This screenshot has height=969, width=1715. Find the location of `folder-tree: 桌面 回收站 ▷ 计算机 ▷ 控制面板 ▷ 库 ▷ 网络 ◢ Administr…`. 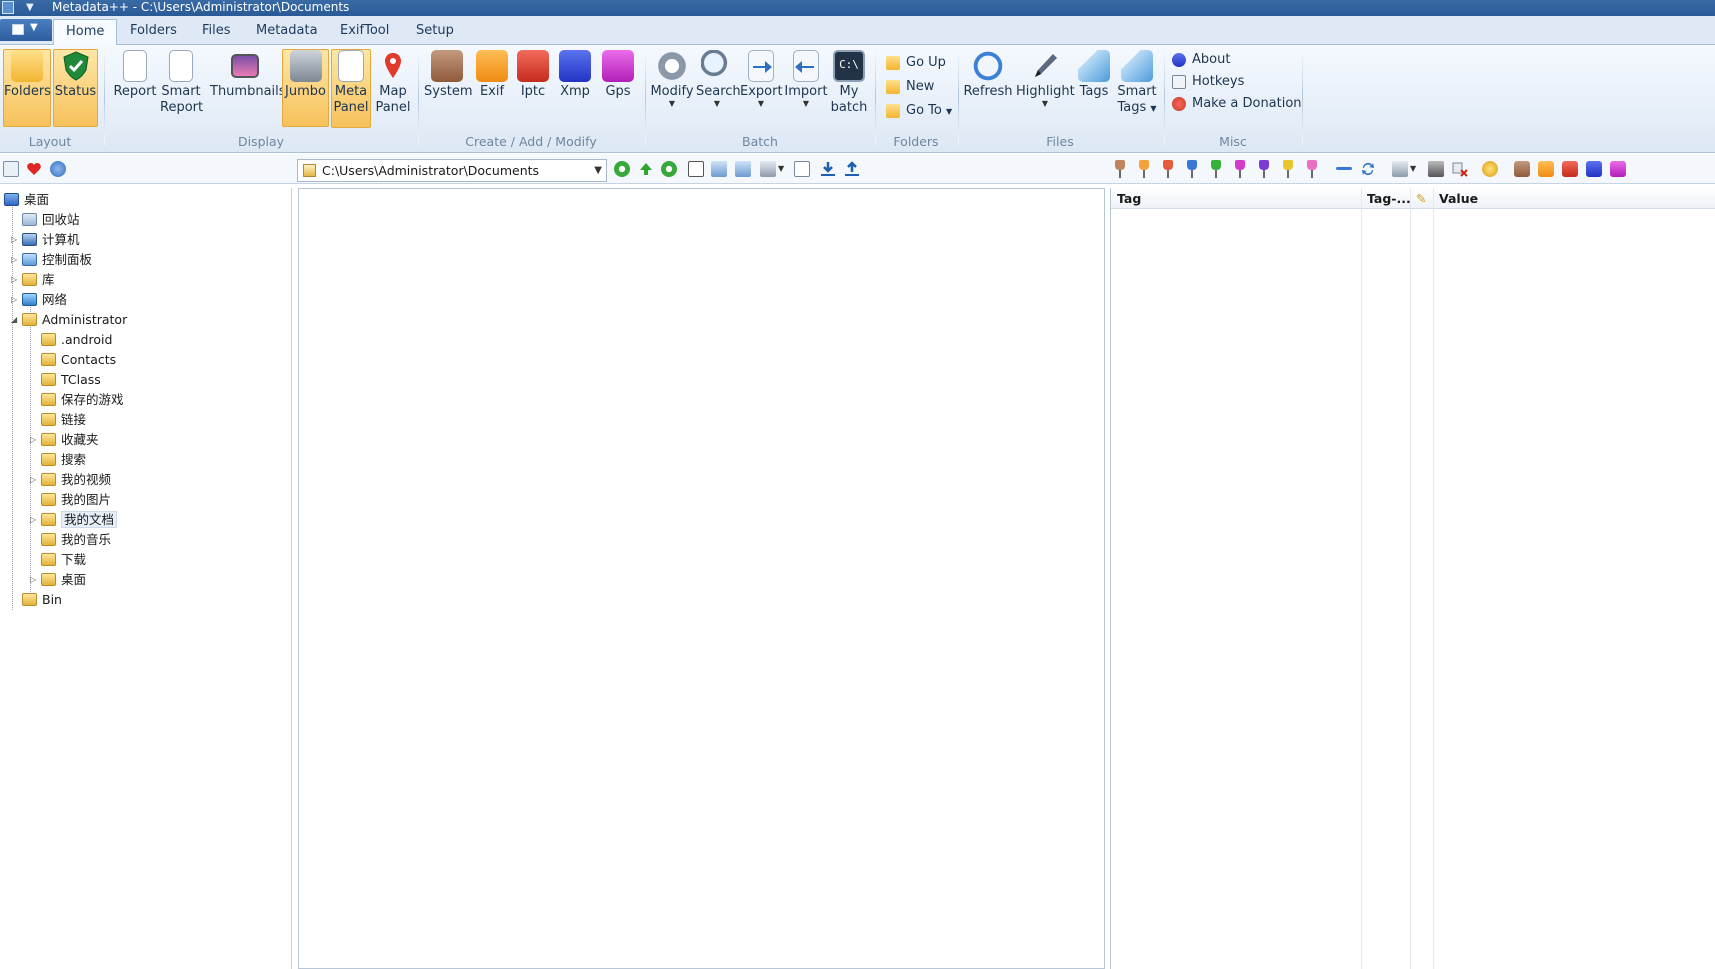

folder-tree: 桌面 回收站 ▷ 计算机 ▷ 控制面板 ▷ 库 ▷ 网络 ◢ Administr… is located at coordinates (146, 578).